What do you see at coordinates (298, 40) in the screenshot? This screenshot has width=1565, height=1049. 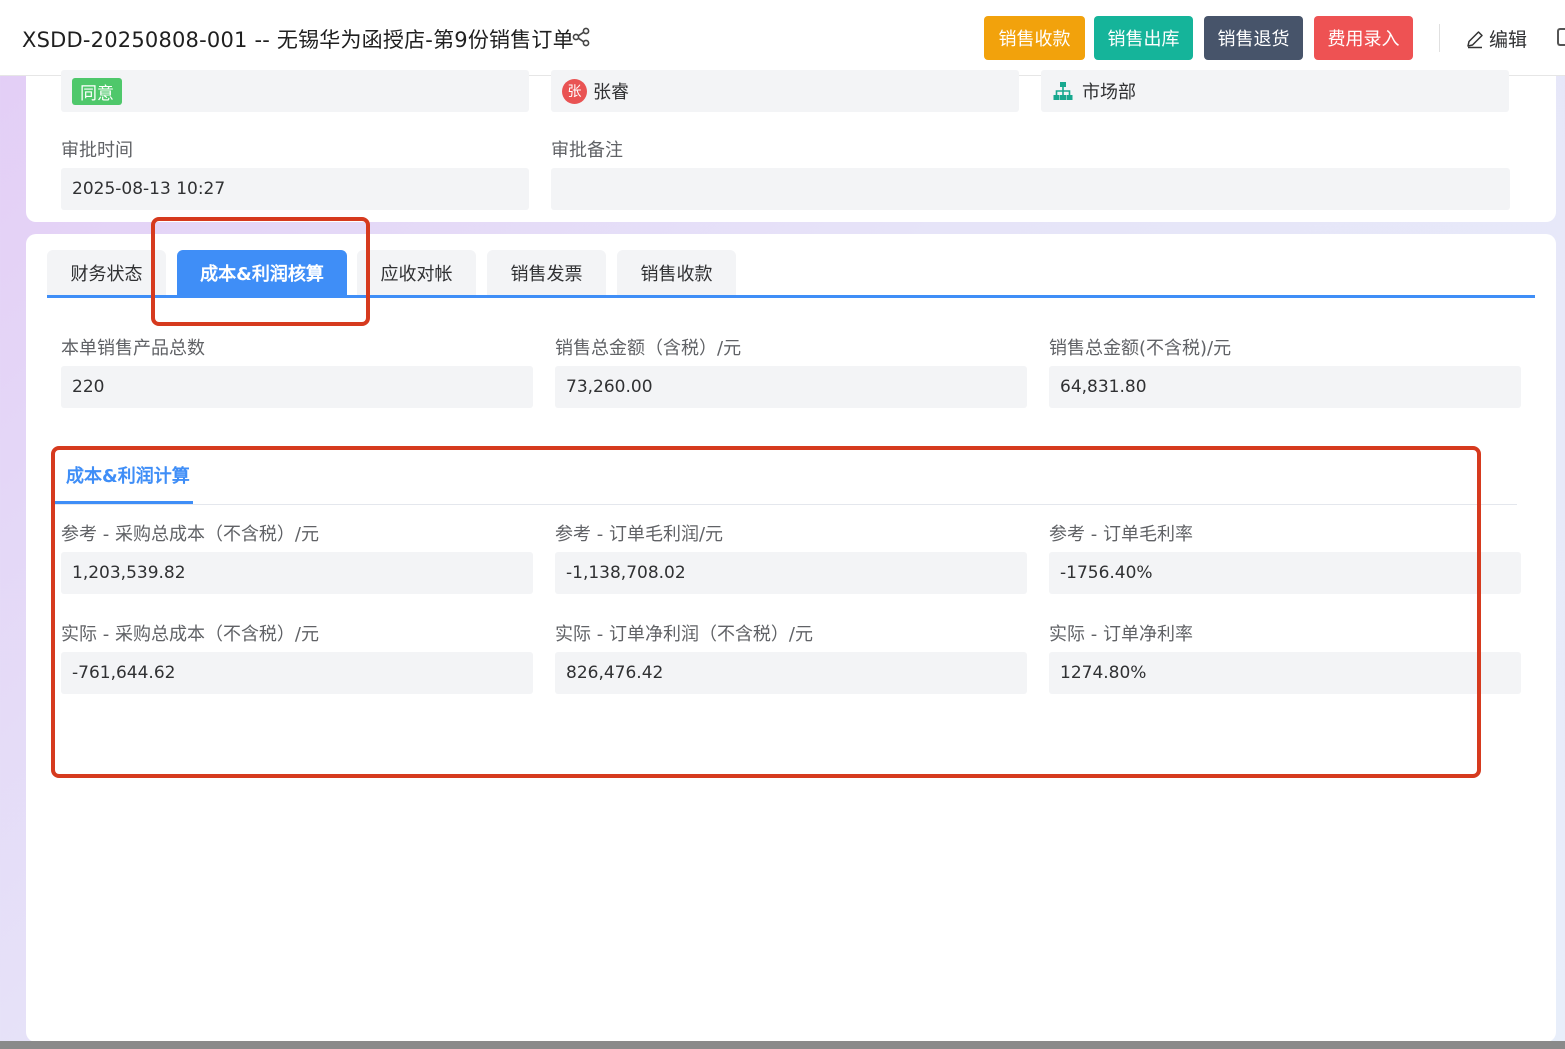 I see `page-title: XSDD-20250808-001 -- 无锡华为函授店-第9份销售订单` at bounding box center [298, 40].